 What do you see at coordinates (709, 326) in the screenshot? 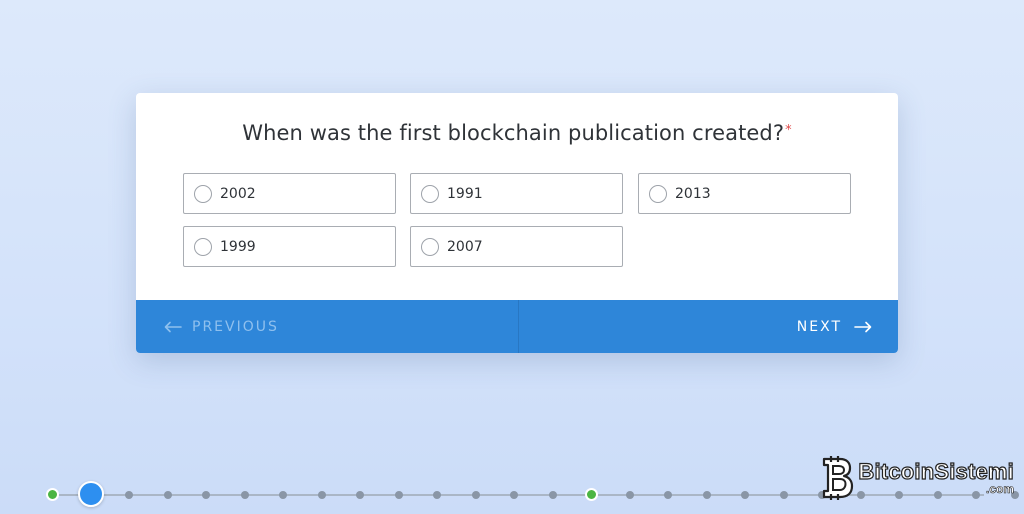
I see `next-button: NEXT` at bounding box center [709, 326].